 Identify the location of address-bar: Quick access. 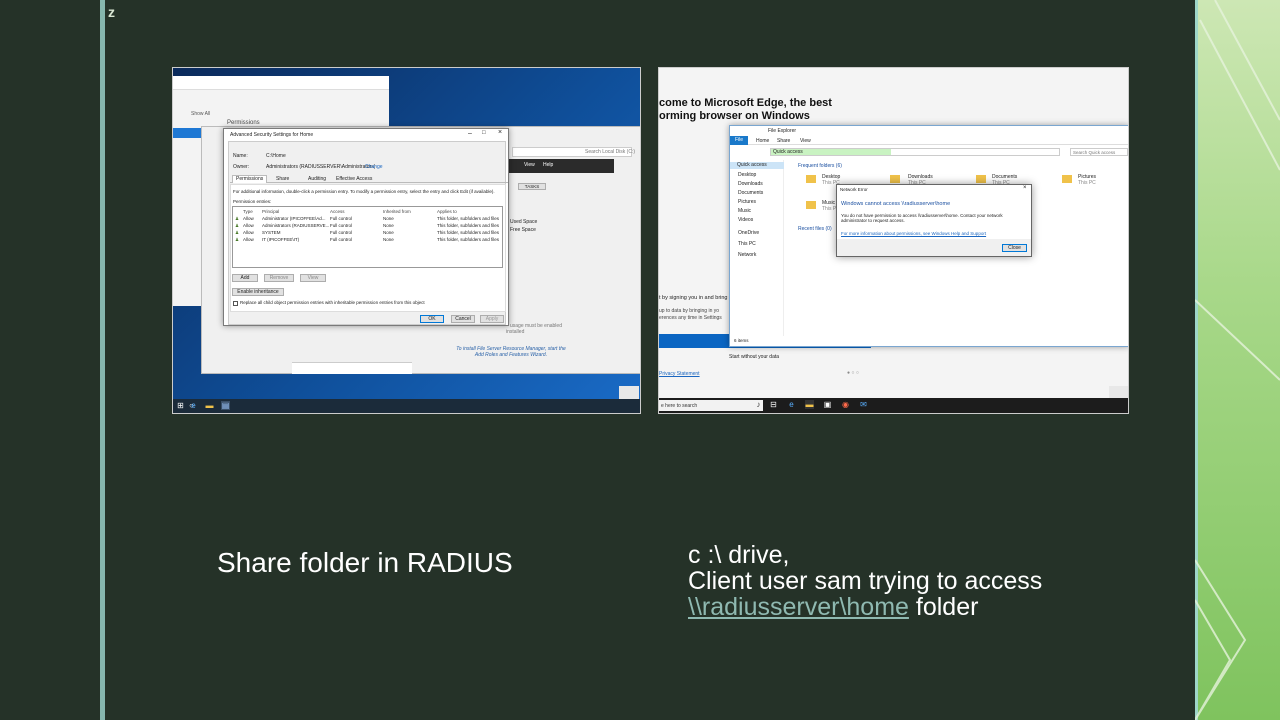
(915, 152).